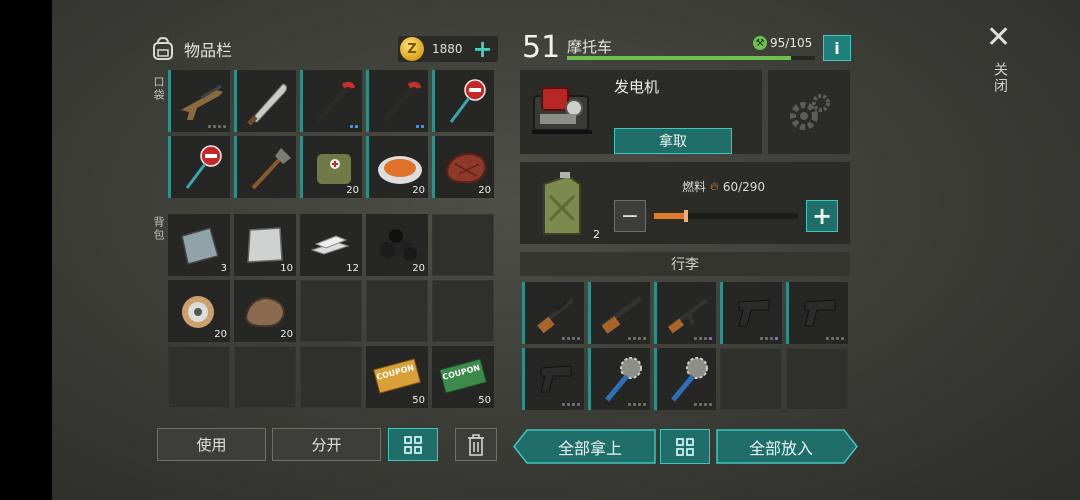 This screenshot has width=1080, height=500. I want to click on info-button: i, so click(837, 48).